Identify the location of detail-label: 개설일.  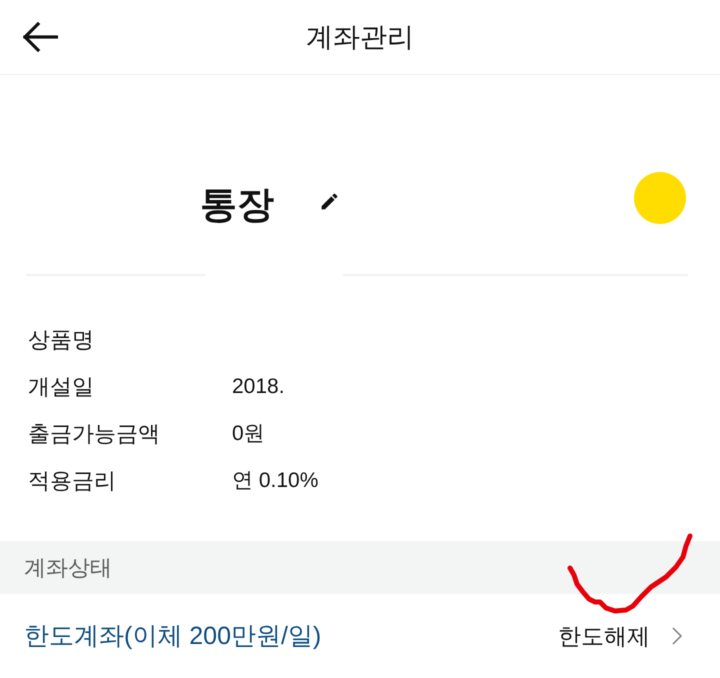
(61, 387).